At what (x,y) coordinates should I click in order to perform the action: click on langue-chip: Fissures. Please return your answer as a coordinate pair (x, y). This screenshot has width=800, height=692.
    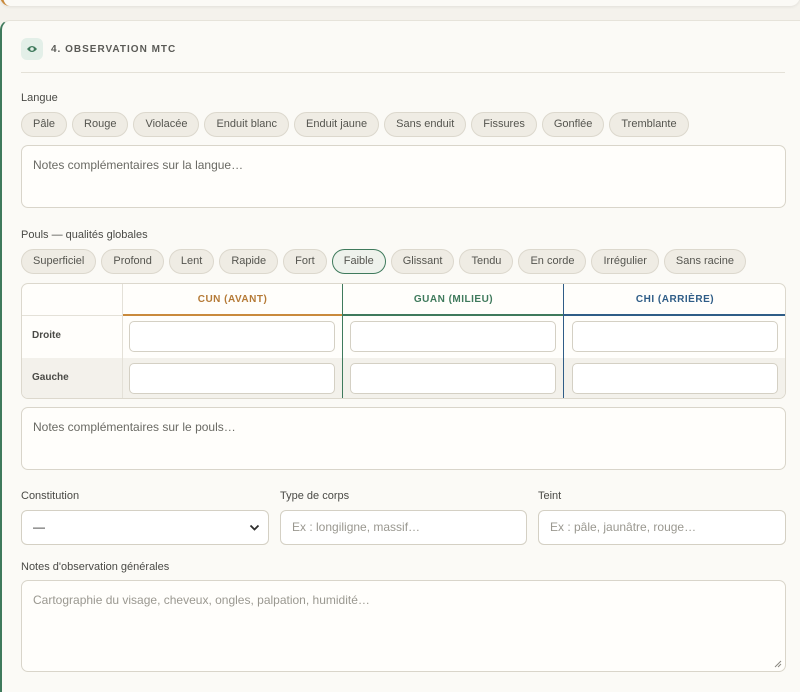
    Looking at the image, I should click on (504, 124).